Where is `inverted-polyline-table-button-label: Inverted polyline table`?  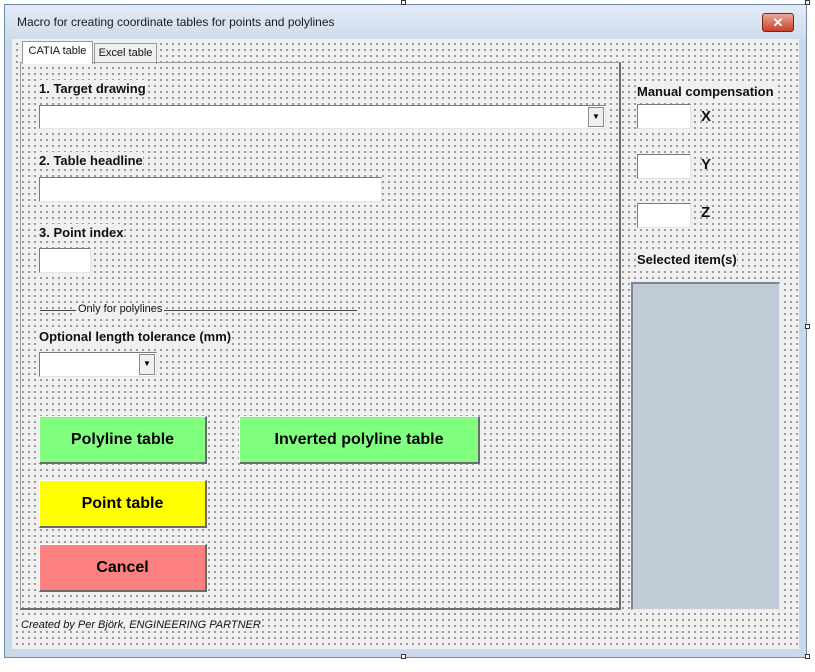
inverted-polyline-table-button-label: Inverted polyline table is located at coordinates (359, 439).